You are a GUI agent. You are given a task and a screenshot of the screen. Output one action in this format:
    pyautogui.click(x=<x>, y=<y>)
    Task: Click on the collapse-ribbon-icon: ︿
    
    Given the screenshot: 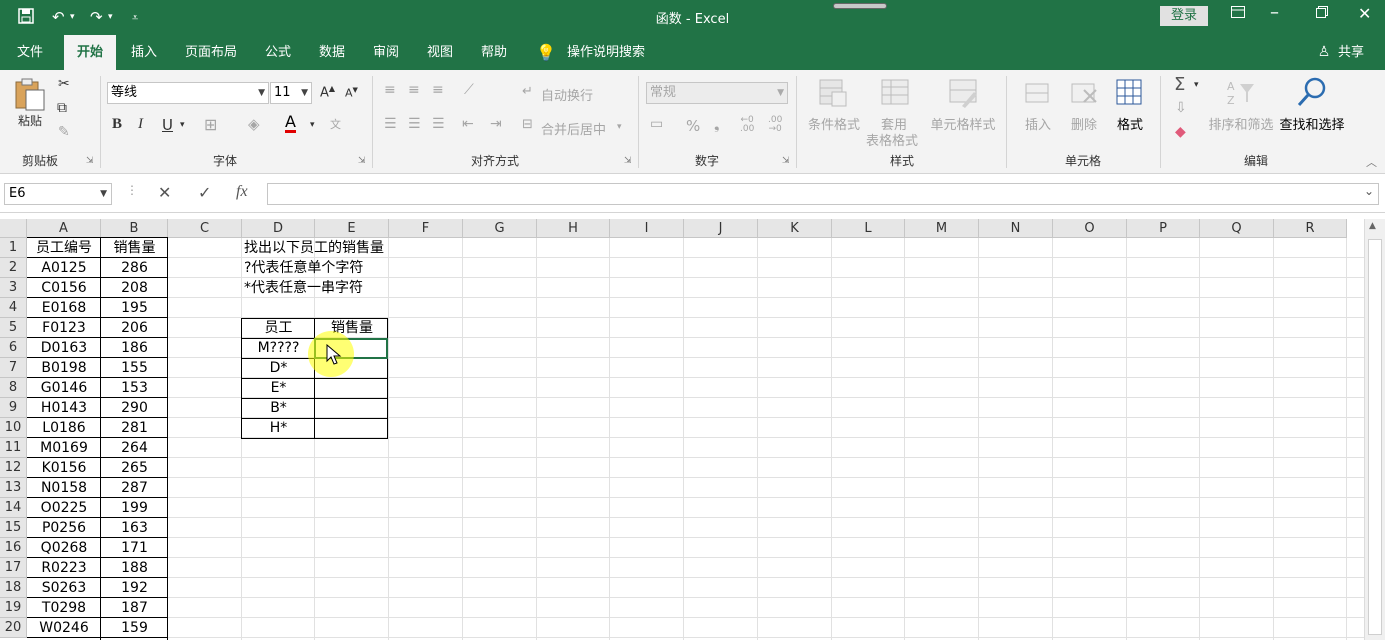 What is the action you would take?
    pyautogui.click(x=1371, y=162)
    